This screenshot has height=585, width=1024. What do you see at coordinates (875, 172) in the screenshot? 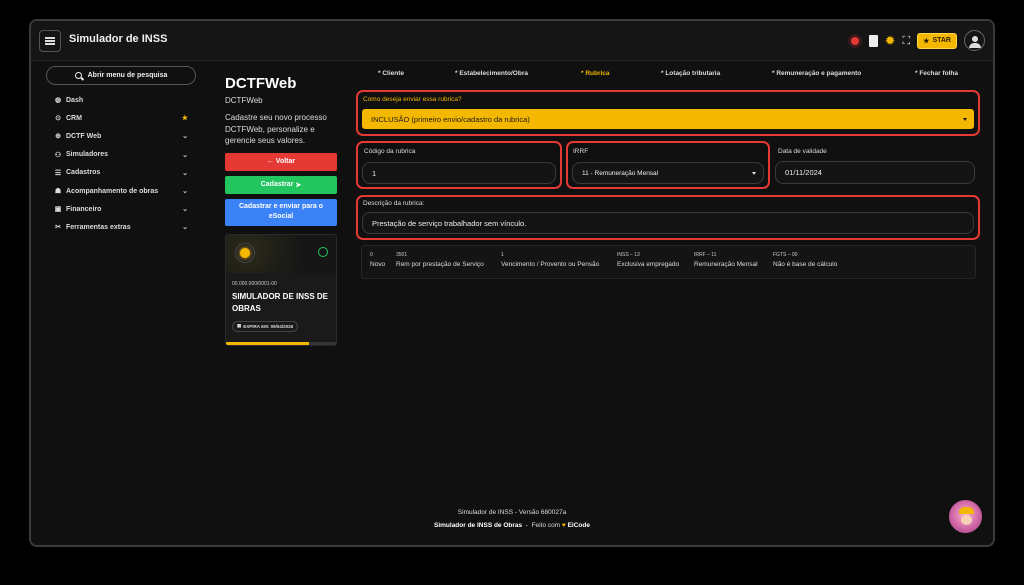
I see `validity-input: 01/11/2024` at bounding box center [875, 172].